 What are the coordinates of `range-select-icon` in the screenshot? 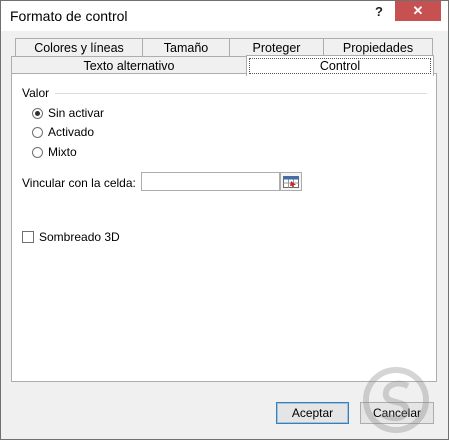 It's located at (291, 181).